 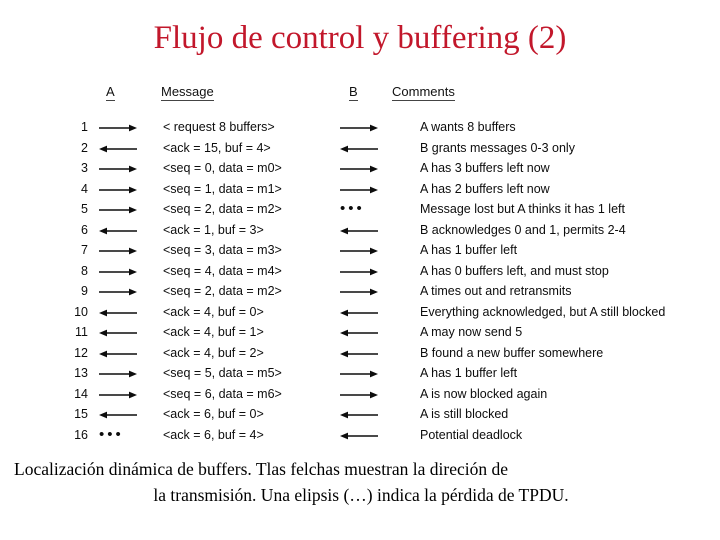 What do you see at coordinates (213, 311) in the screenshot?
I see `row-message: <ack = 4, buf = 0>` at bounding box center [213, 311].